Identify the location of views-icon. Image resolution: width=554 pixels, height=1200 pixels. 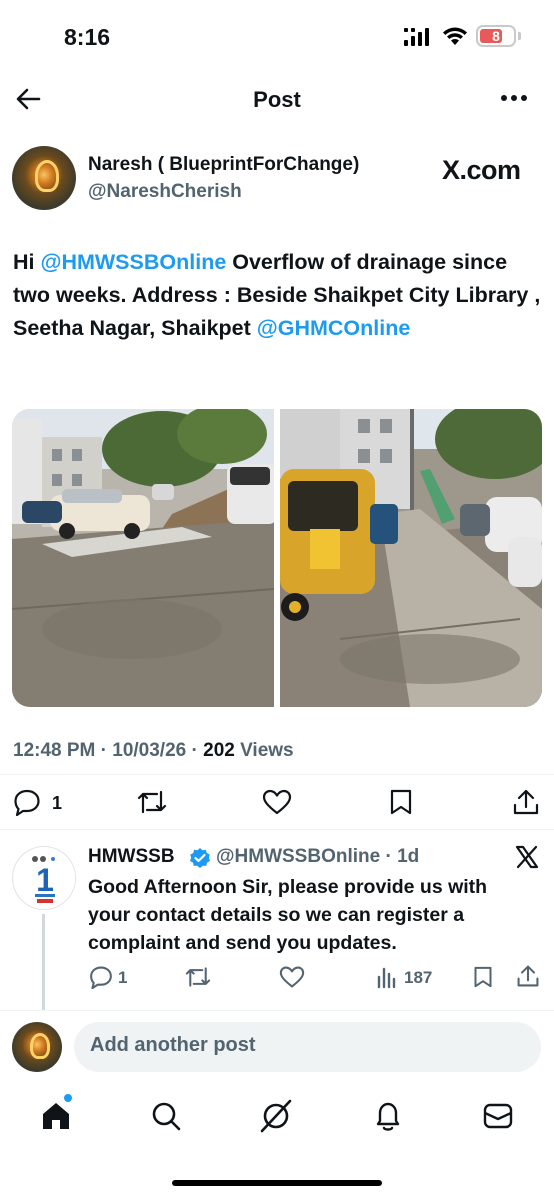
(387, 977).